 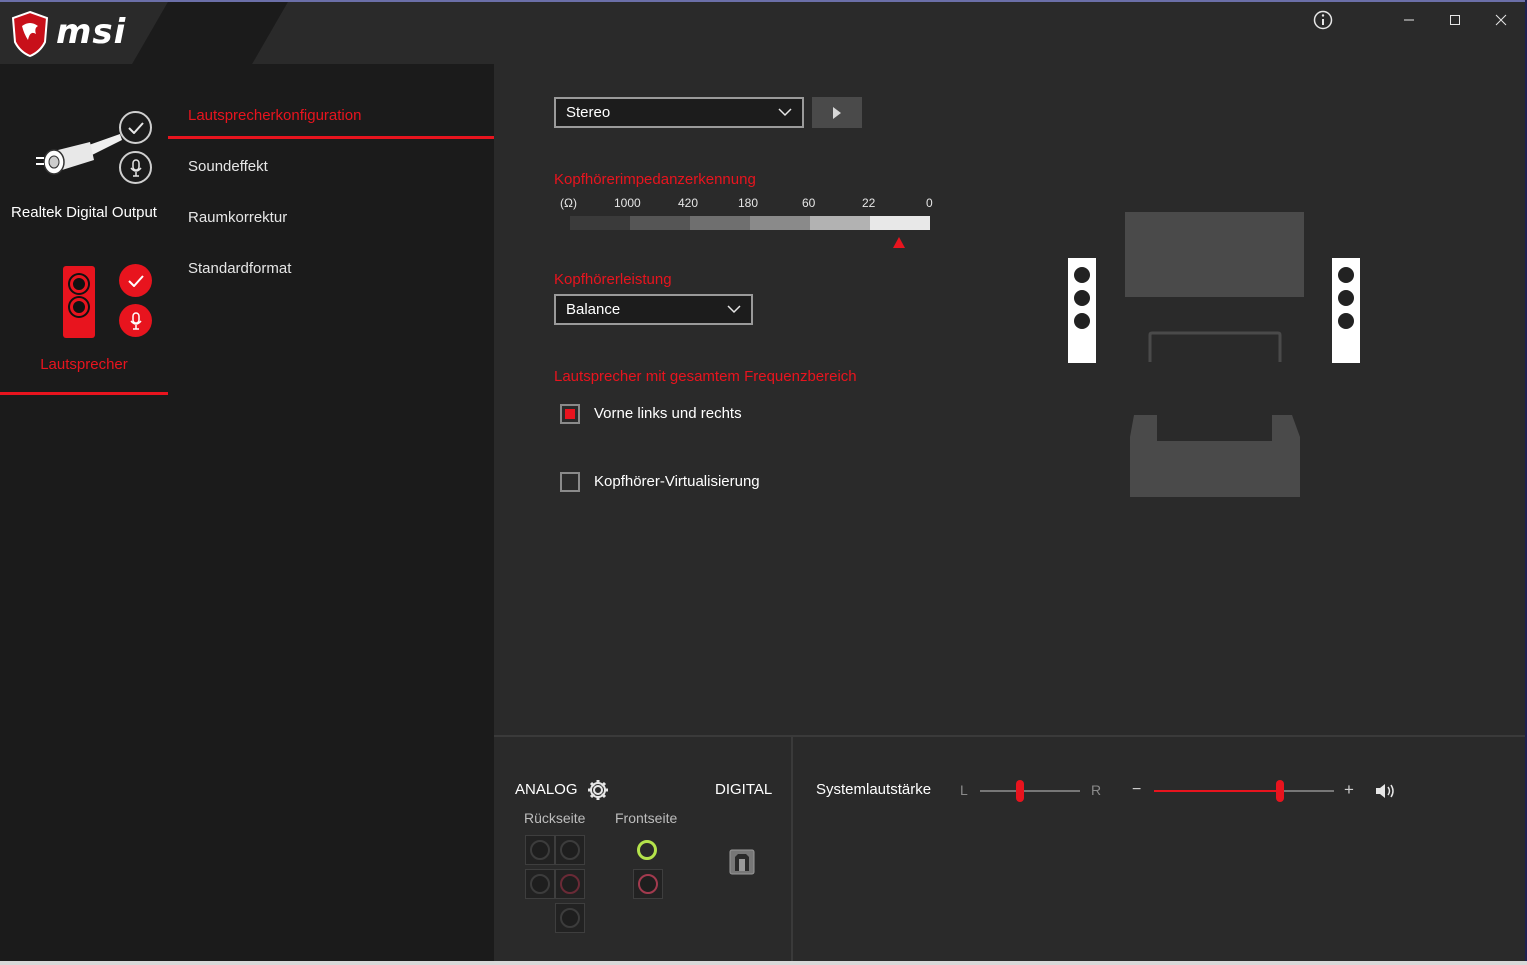 I want to click on play-icon, so click(x=837, y=112).